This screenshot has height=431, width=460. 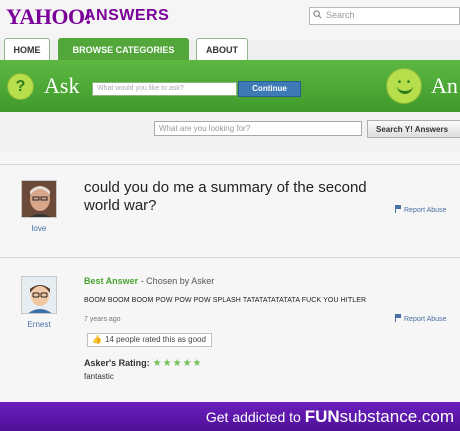 I want to click on watermark-banner: Get addicted to FUNsubstance.com, so click(x=230, y=416).